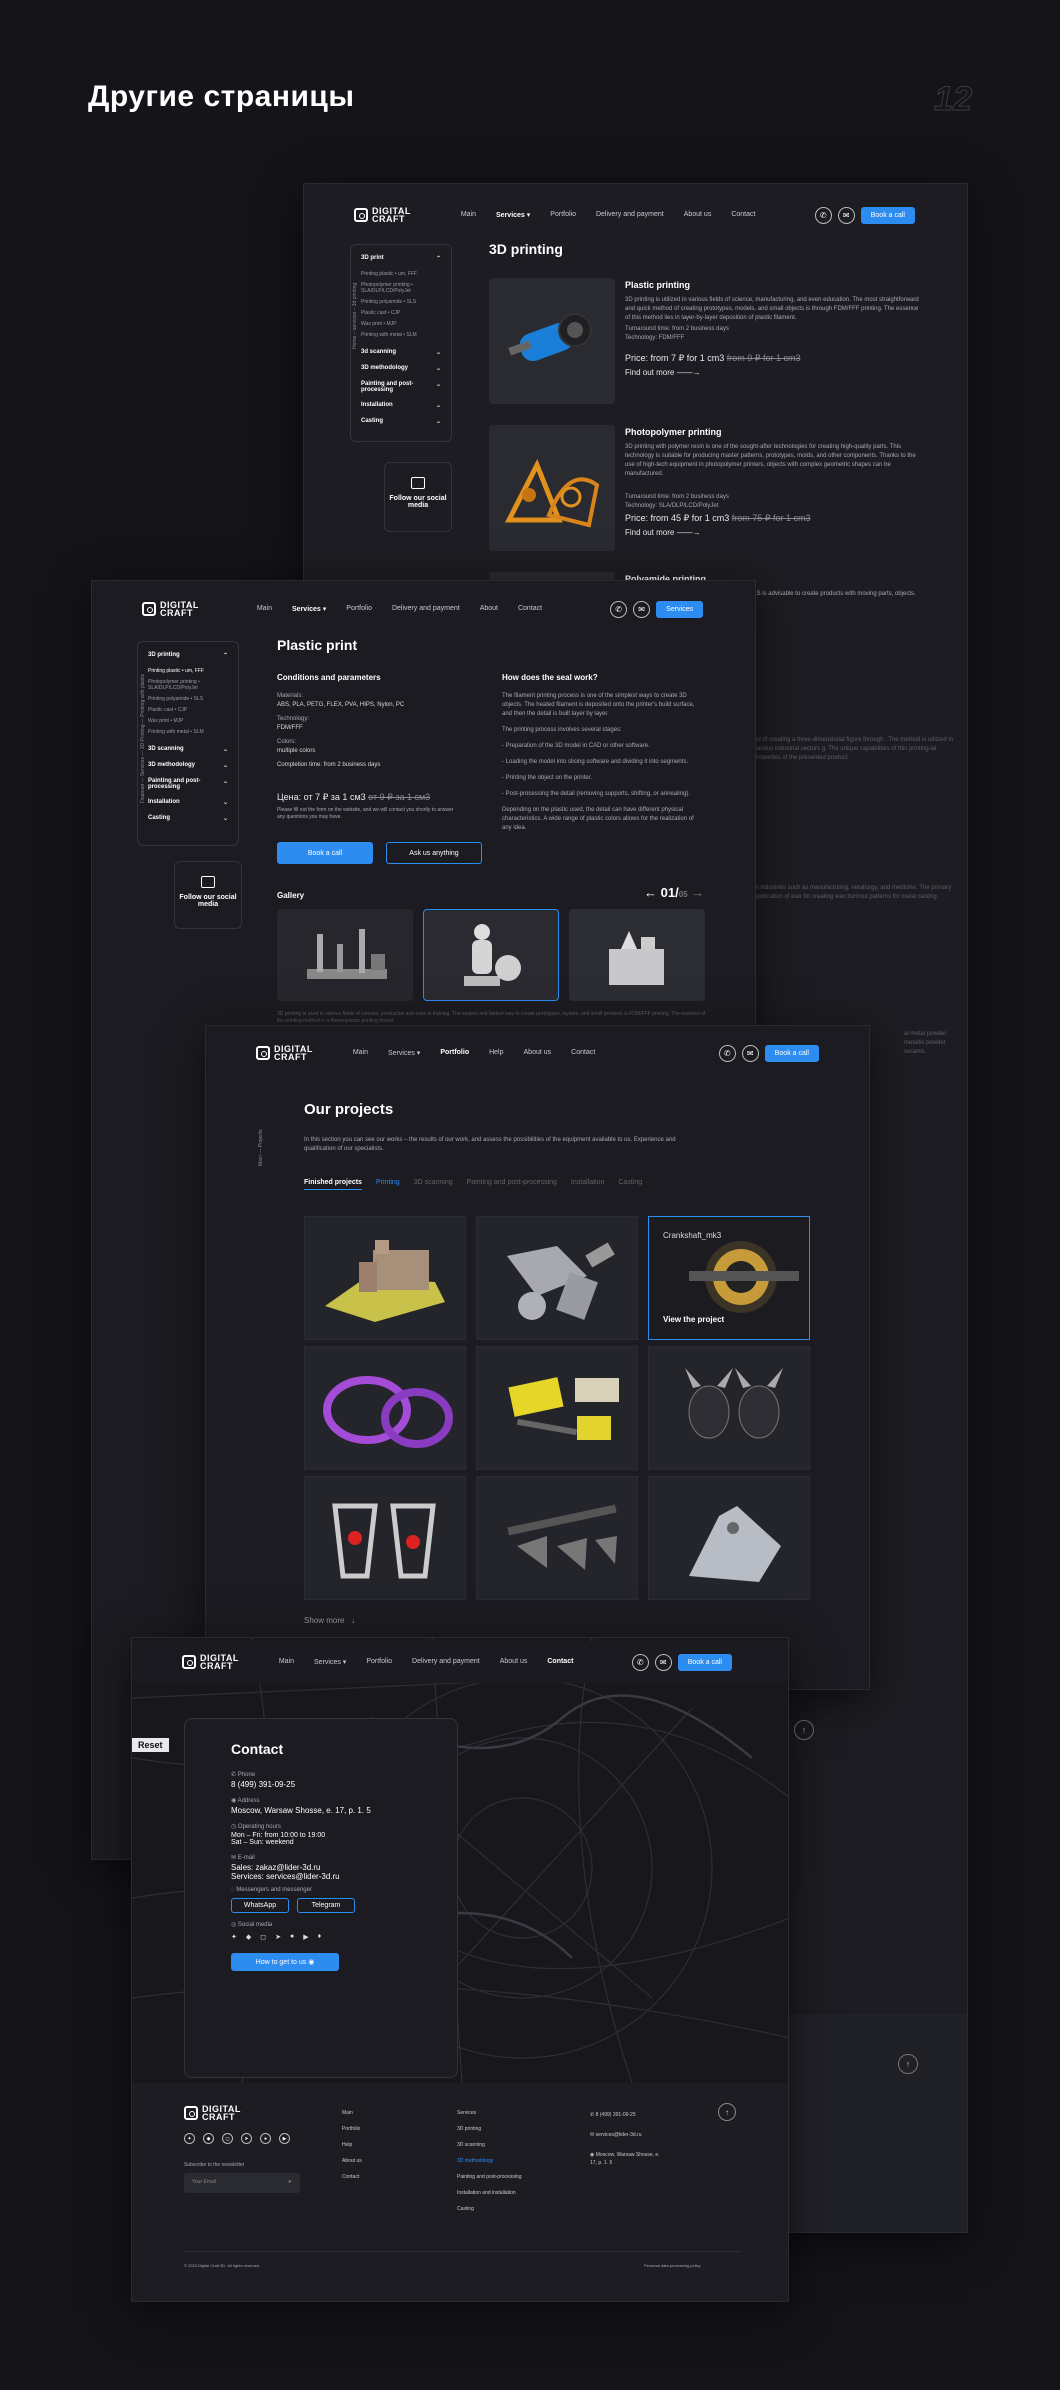  I want to click on tab-installation: Installation, so click(587, 1184).